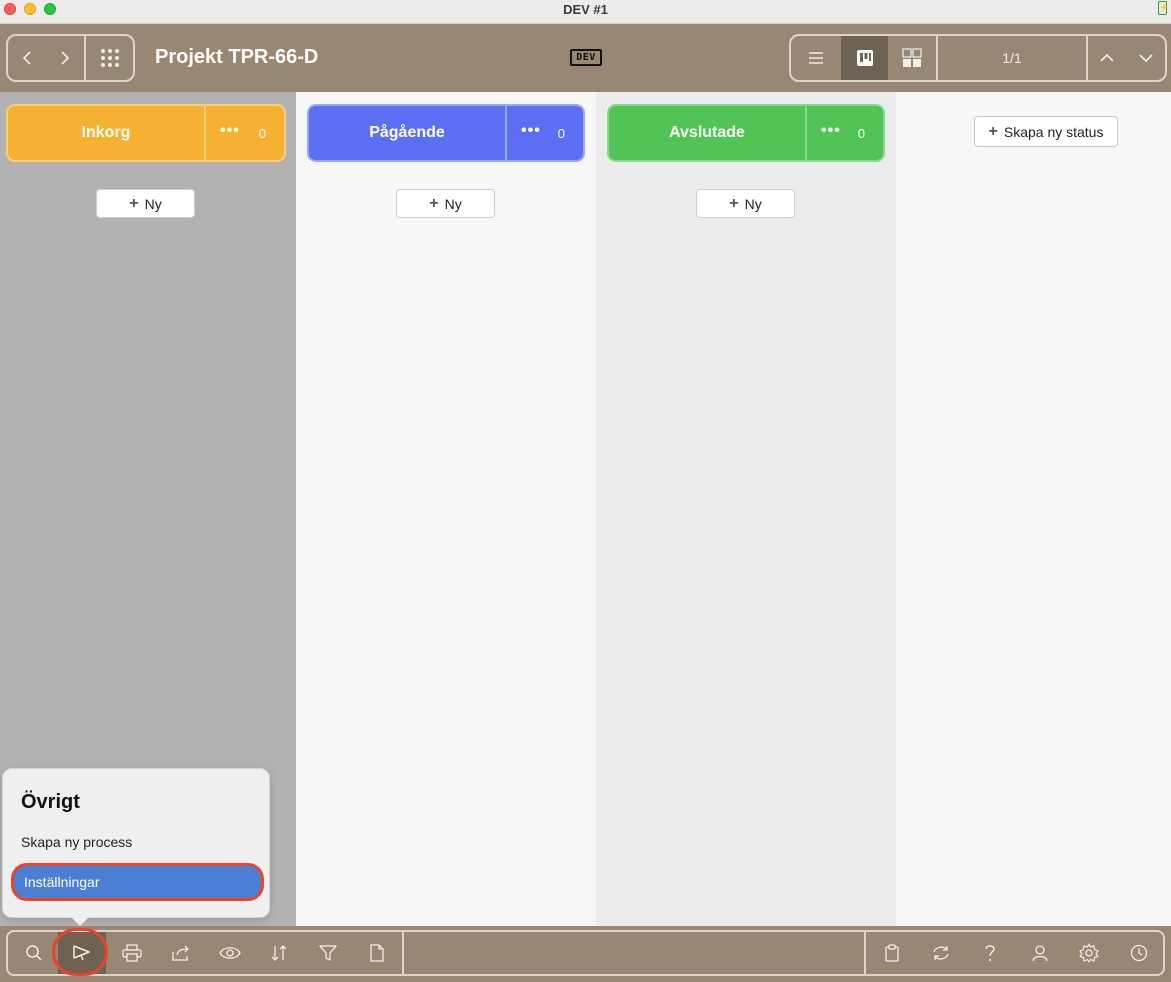  What do you see at coordinates (50, 802) in the screenshot?
I see `popover-title: Övrigt` at bounding box center [50, 802].